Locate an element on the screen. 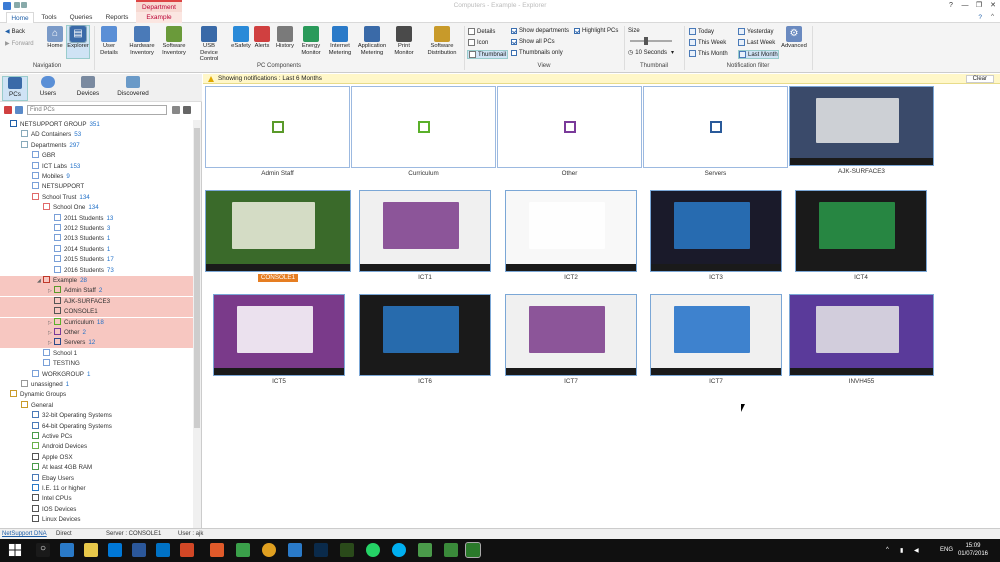  home-button: ⌂ Home is located at coordinates (55, 38).